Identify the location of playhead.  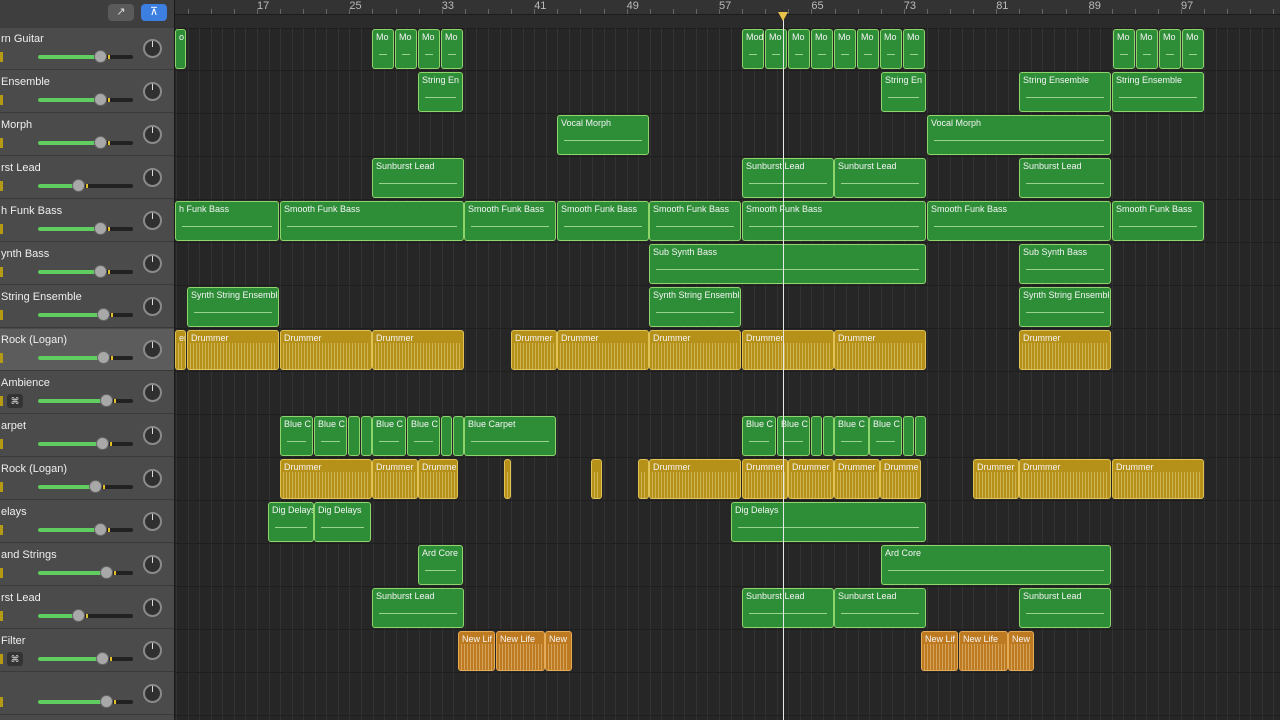
(783, 367).